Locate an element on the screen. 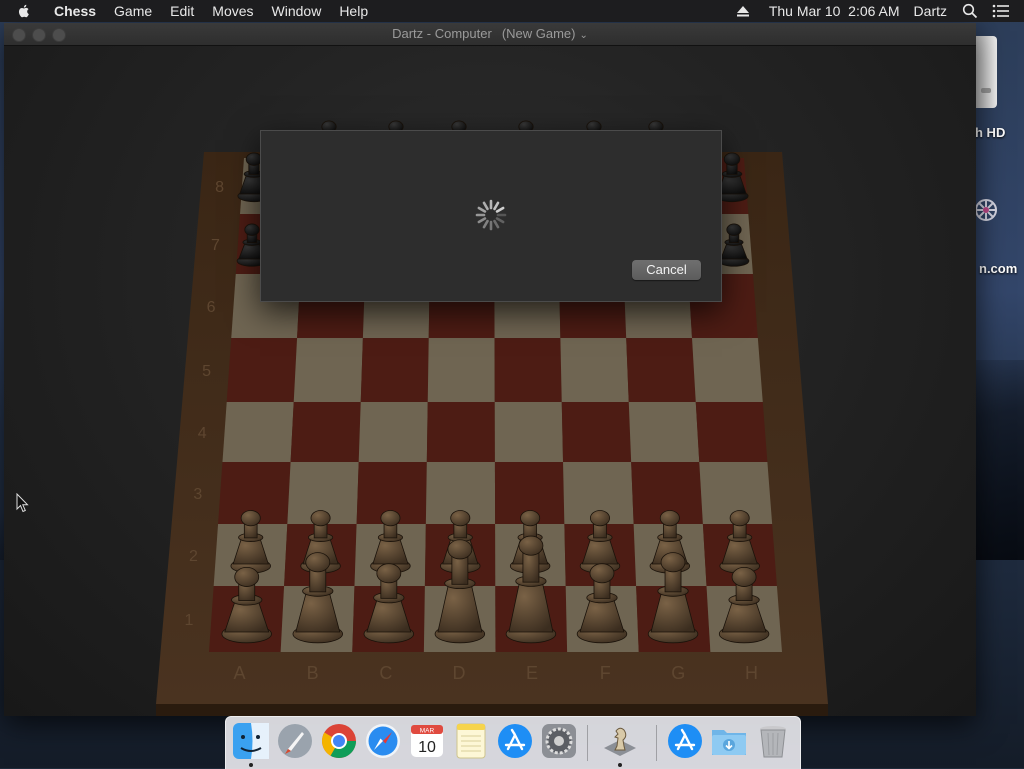 The image size is (1024, 769). finder-icon is located at coordinates (251, 741).